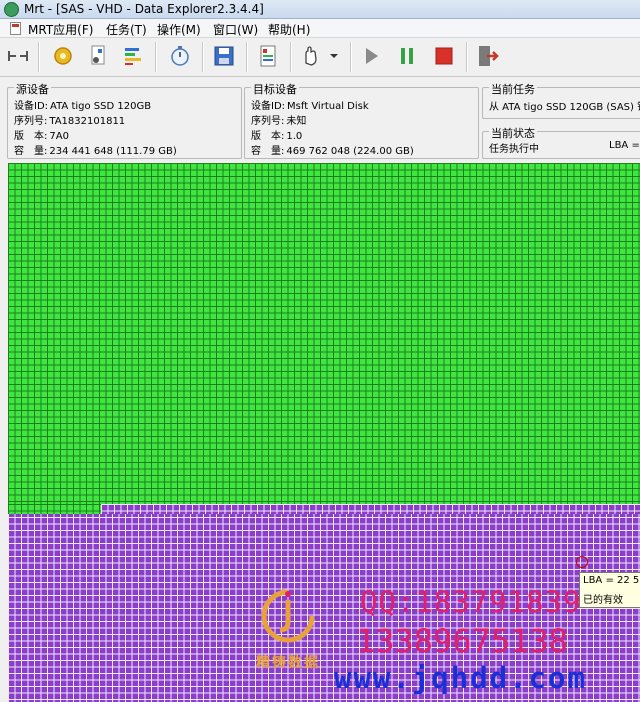 The height and width of the screenshot is (702, 640). What do you see at coordinates (59, 136) in the screenshot?
I see `field-value: 7A0` at bounding box center [59, 136].